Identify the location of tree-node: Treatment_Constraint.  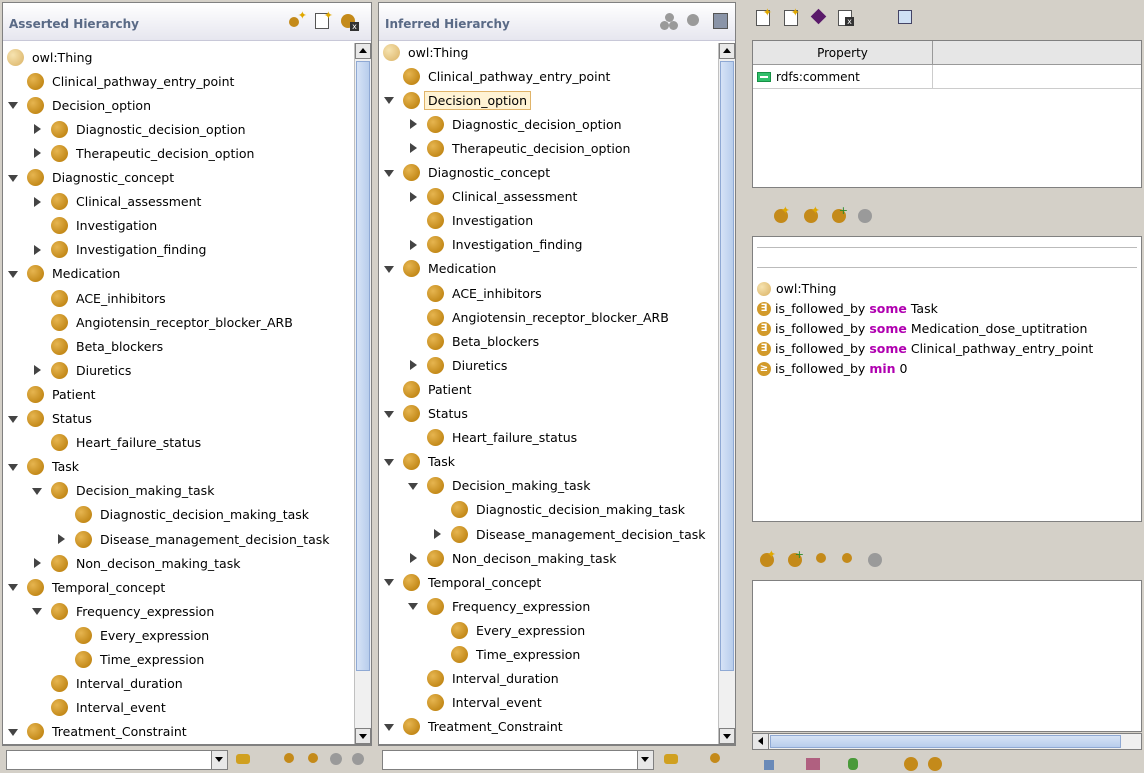
(98, 732).